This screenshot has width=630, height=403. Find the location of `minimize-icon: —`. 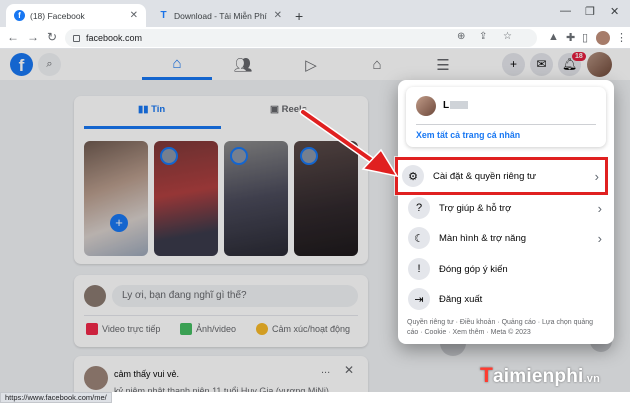

minimize-icon: — is located at coordinates (565, 11).